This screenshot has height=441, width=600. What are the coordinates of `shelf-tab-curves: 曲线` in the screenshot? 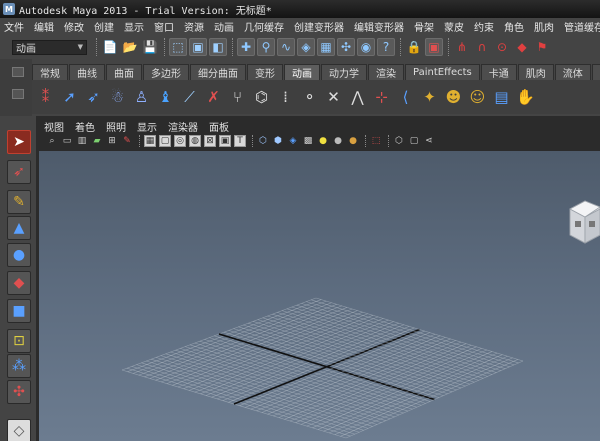 It's located at (87, 72).